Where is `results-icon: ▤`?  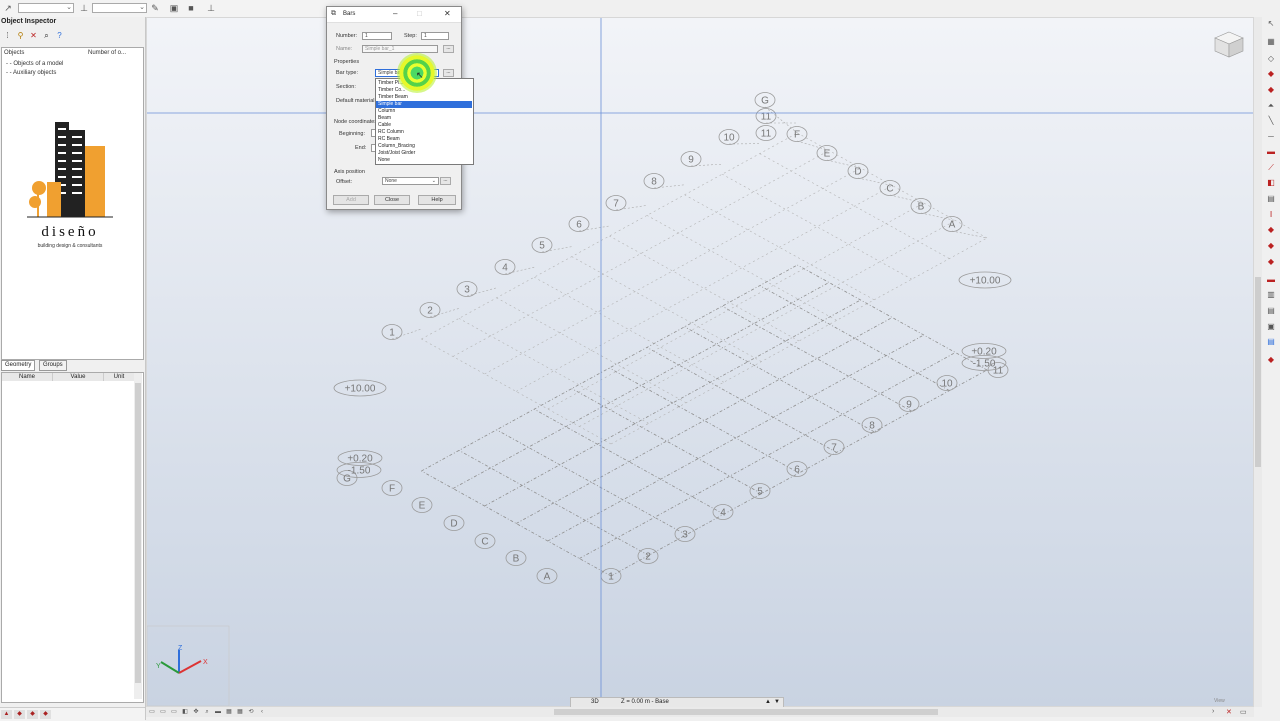
results-icon: ▤ is located at coordinates (1271, 342).